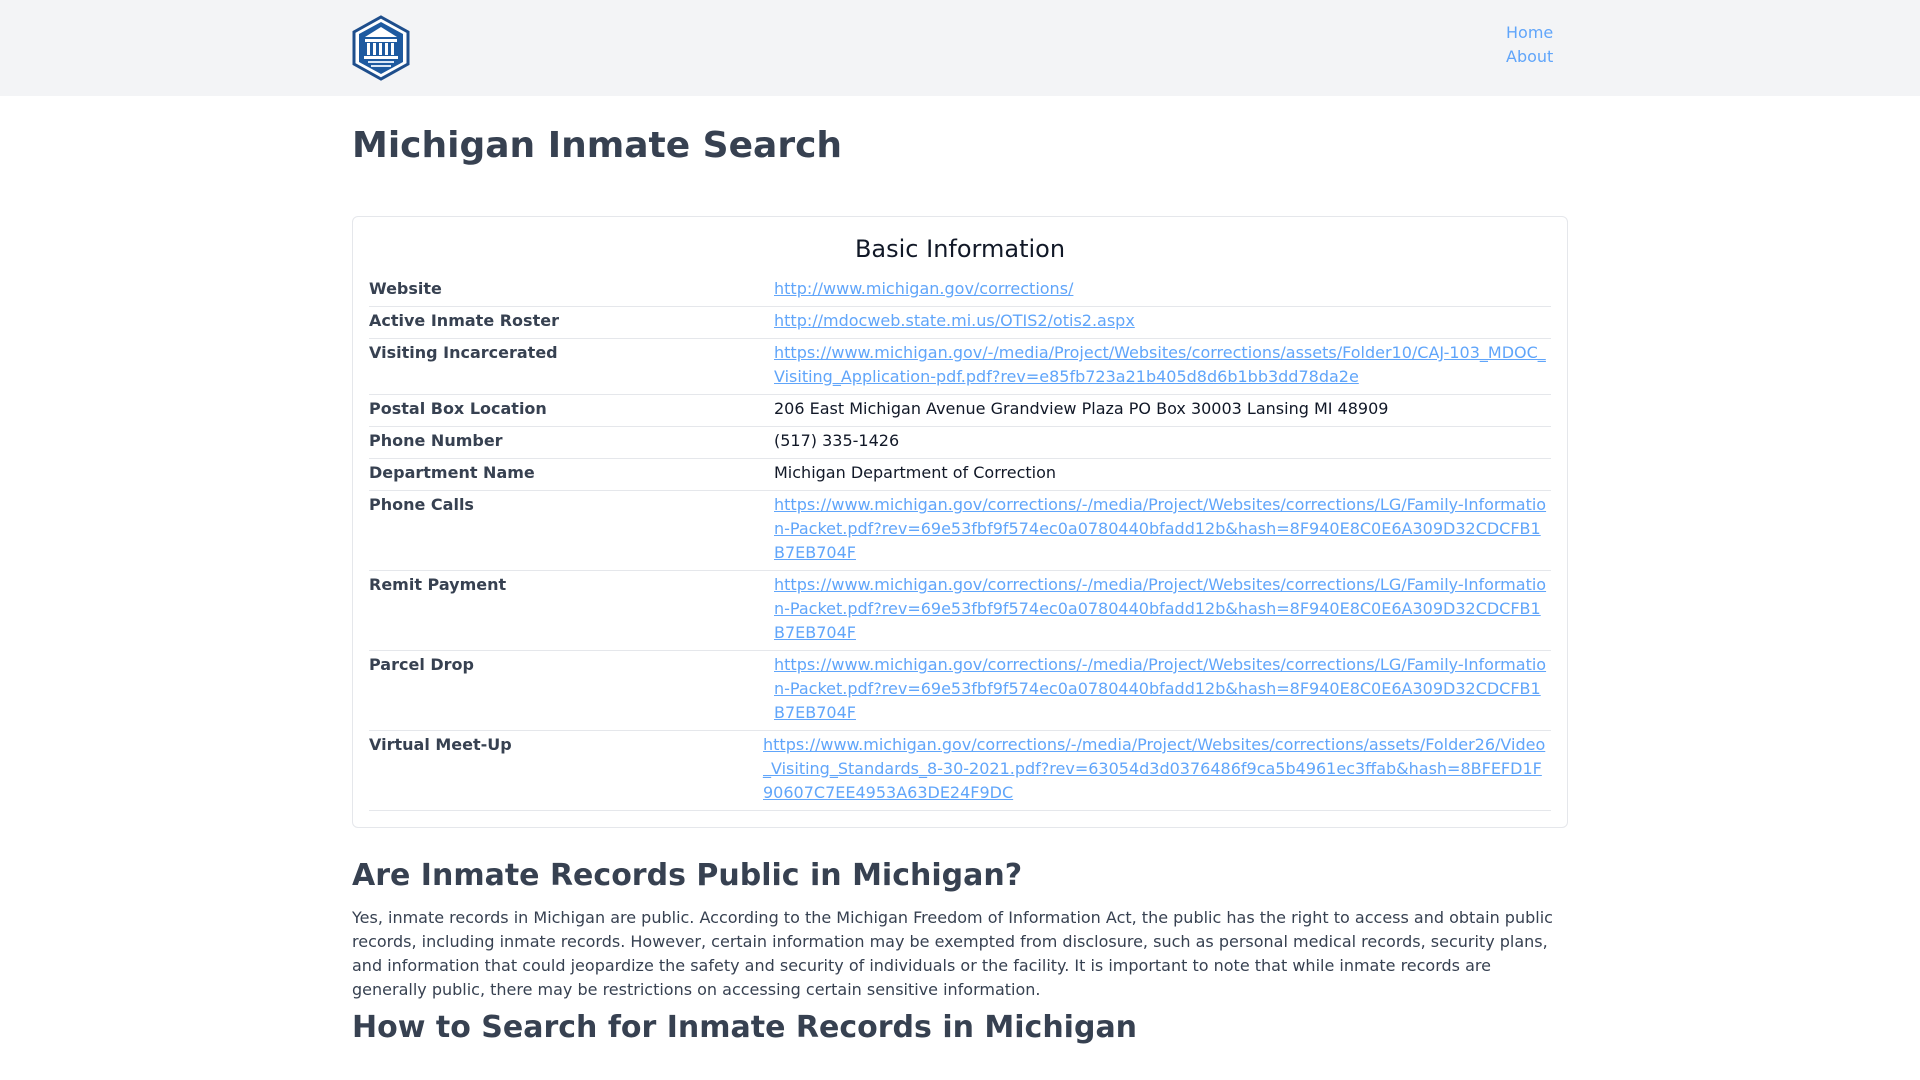  What do you see at coordinates (837, 440) in the screenshot?
I see `phone-number: (517) 335-1426` at bounding box center [837, 440].